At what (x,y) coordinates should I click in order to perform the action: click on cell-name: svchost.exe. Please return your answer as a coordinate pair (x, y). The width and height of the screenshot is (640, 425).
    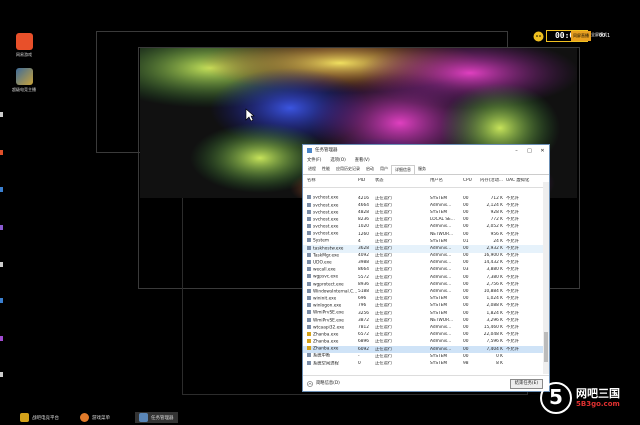
    Looking at the image, I should click on (330, 227).